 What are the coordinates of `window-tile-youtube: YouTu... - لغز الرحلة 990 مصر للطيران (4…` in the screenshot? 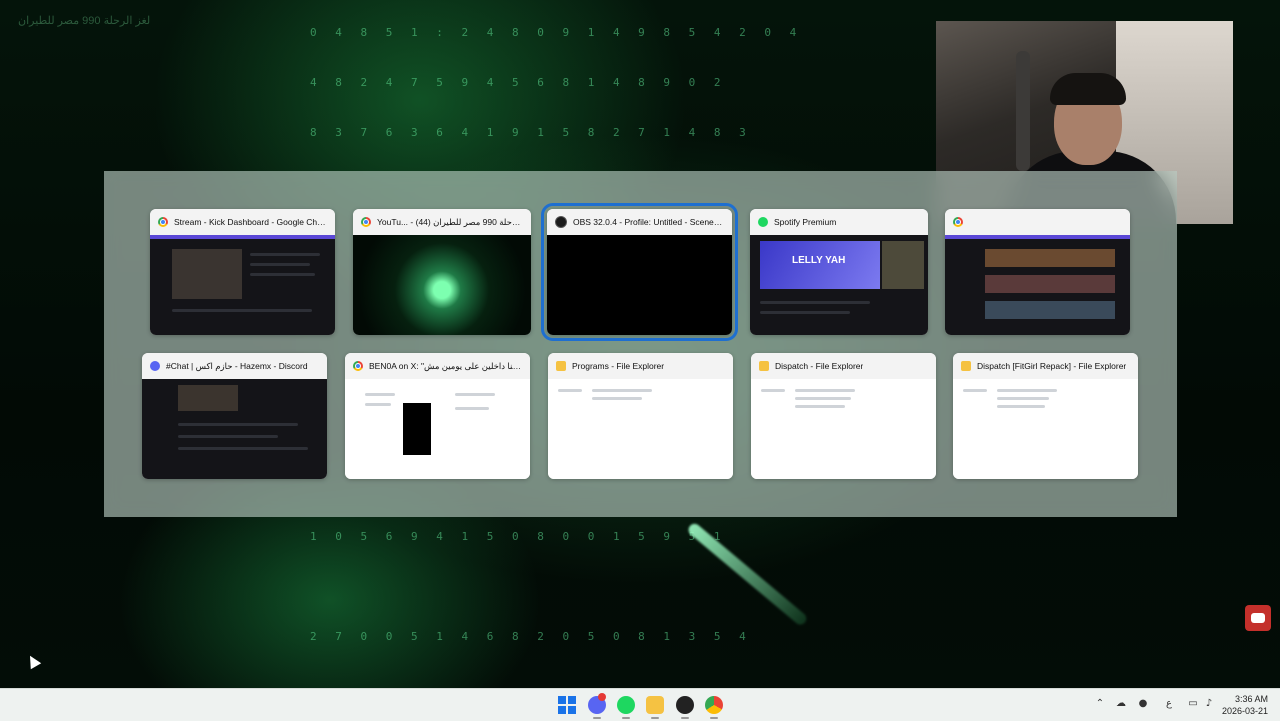 It's located at (442, 272).